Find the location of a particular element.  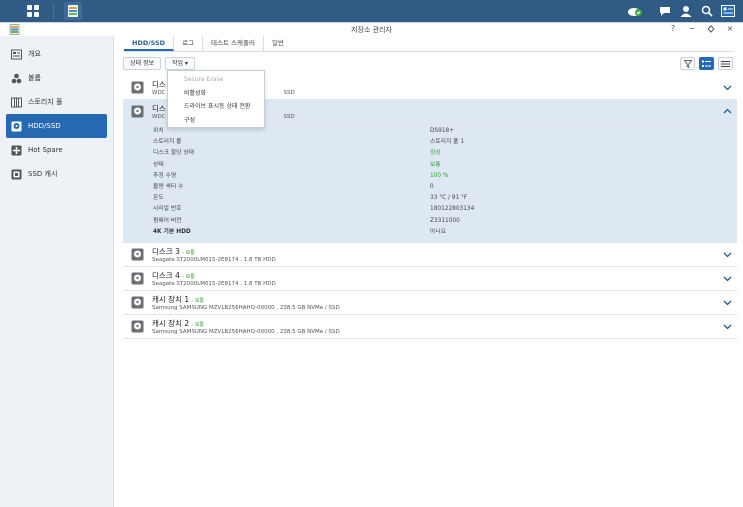

detail-key: 4K 기본 HDD is located at coordinates (172, 231).